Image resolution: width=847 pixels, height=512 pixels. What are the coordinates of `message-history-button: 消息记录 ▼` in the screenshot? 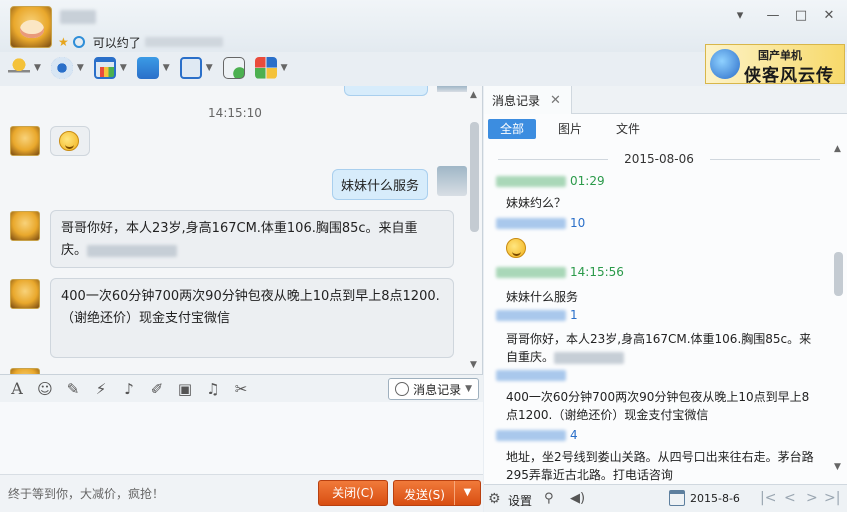 It's located at (433, 389).